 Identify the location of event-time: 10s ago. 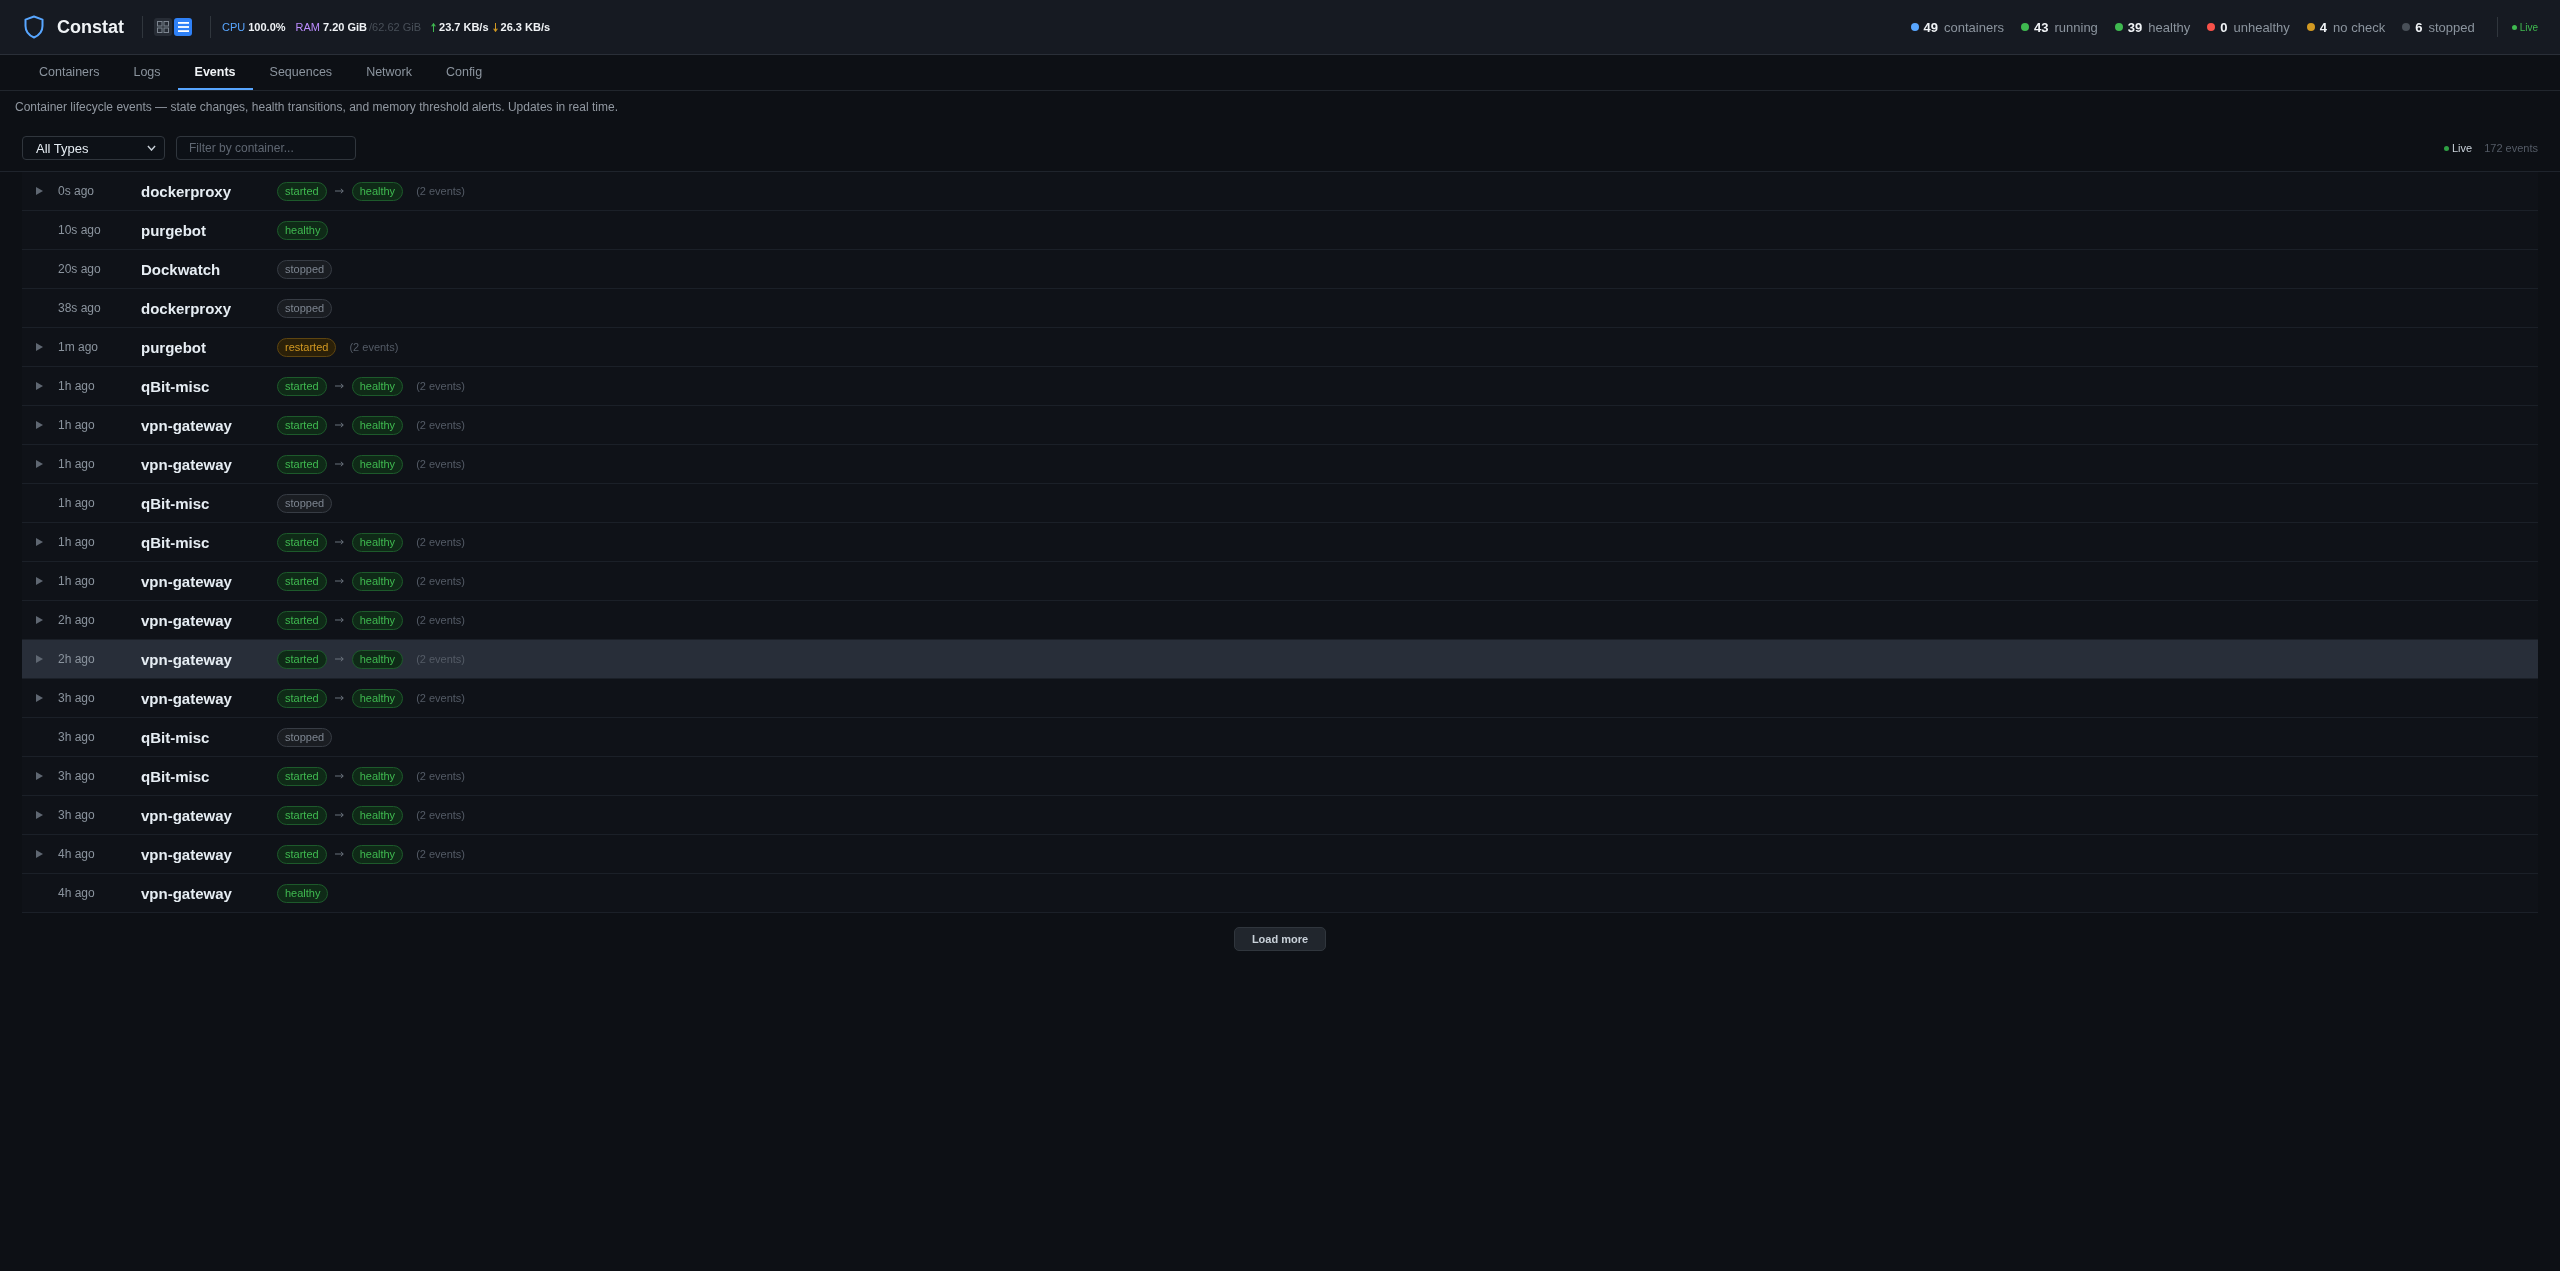
(80, 230).